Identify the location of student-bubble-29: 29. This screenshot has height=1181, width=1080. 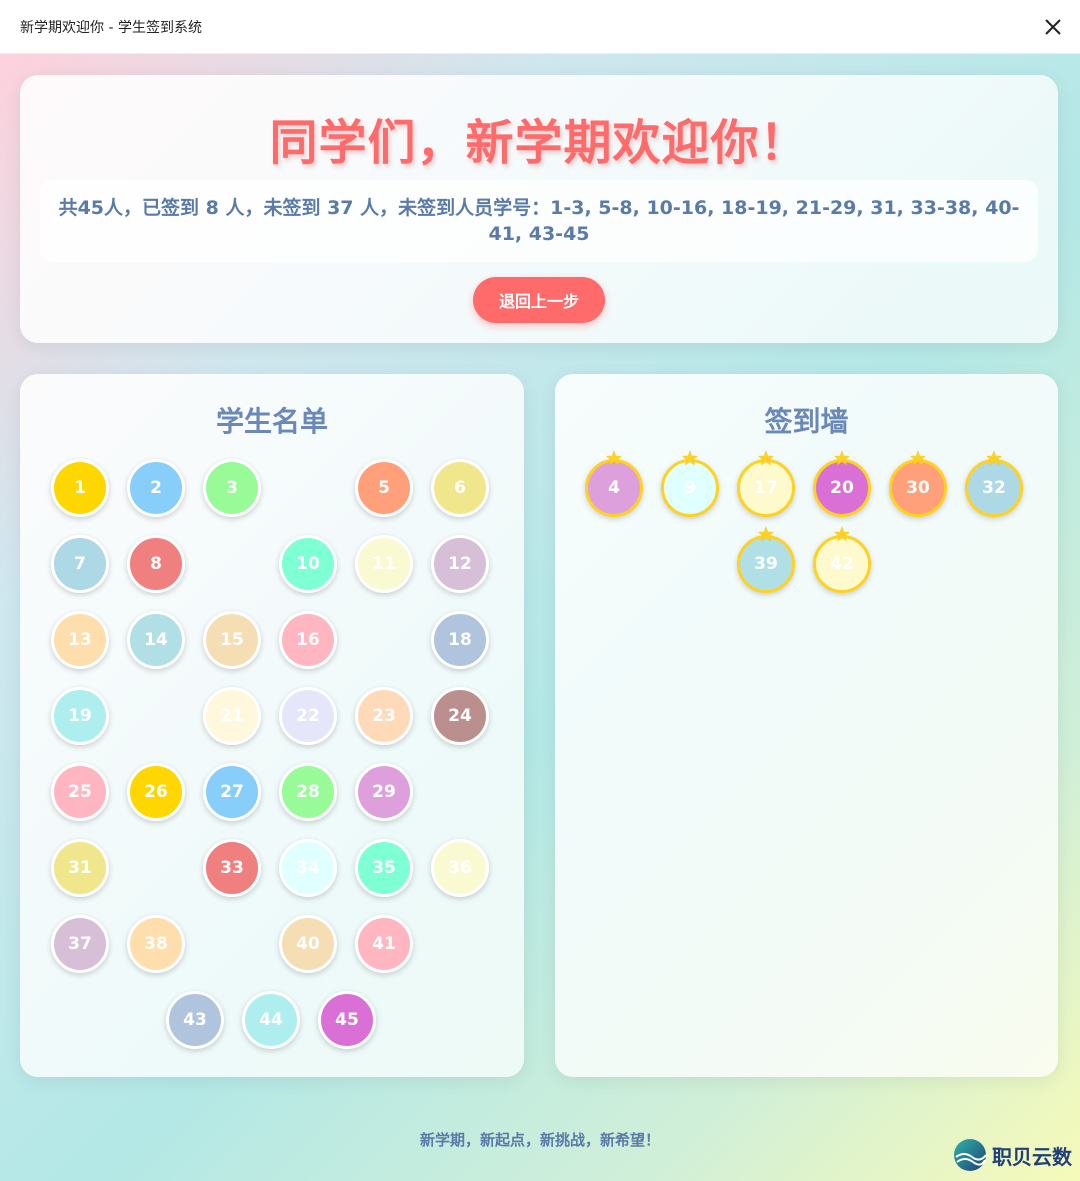
(384, 792).